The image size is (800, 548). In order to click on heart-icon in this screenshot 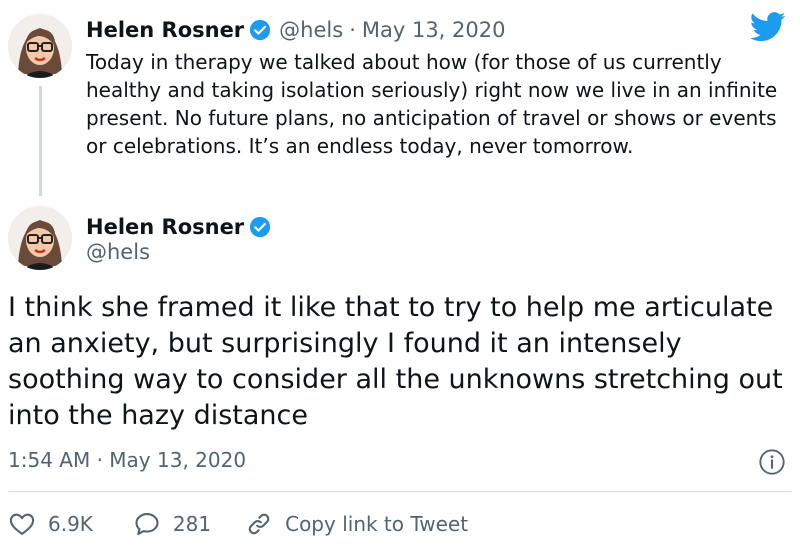, I will do `click(22, 524)`.